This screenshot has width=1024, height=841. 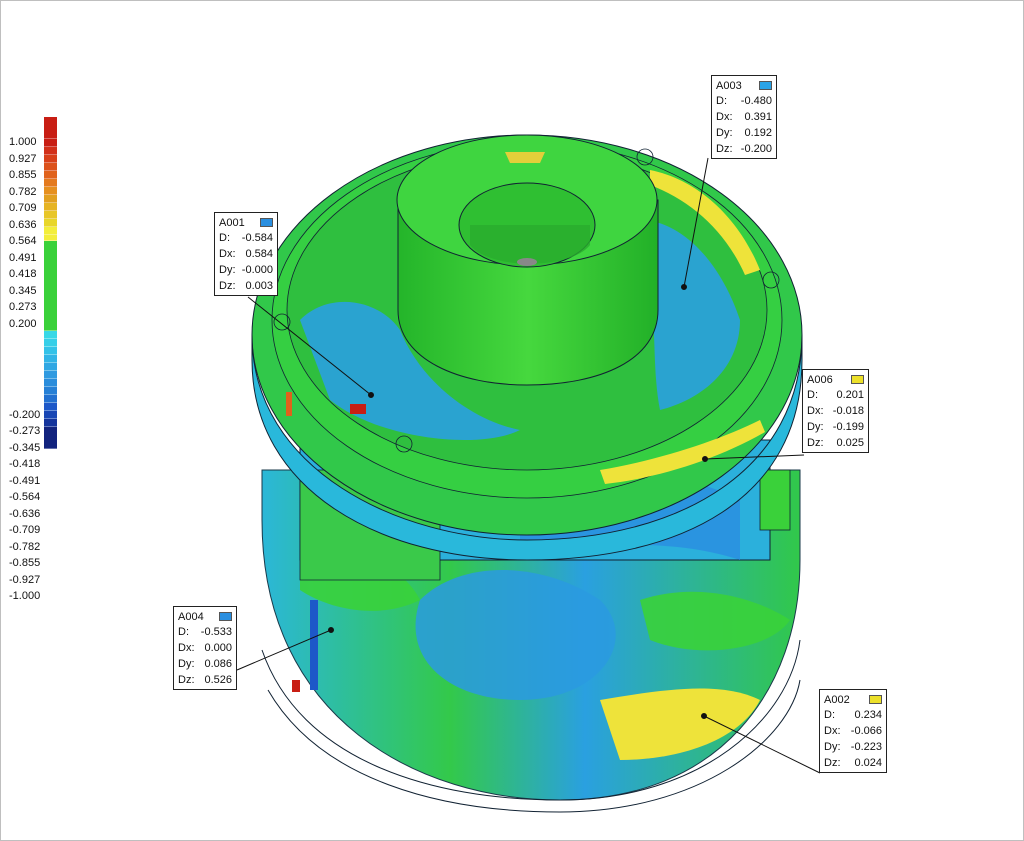 I want to click on scale-label: 0.636, so click(x=23, y=225).